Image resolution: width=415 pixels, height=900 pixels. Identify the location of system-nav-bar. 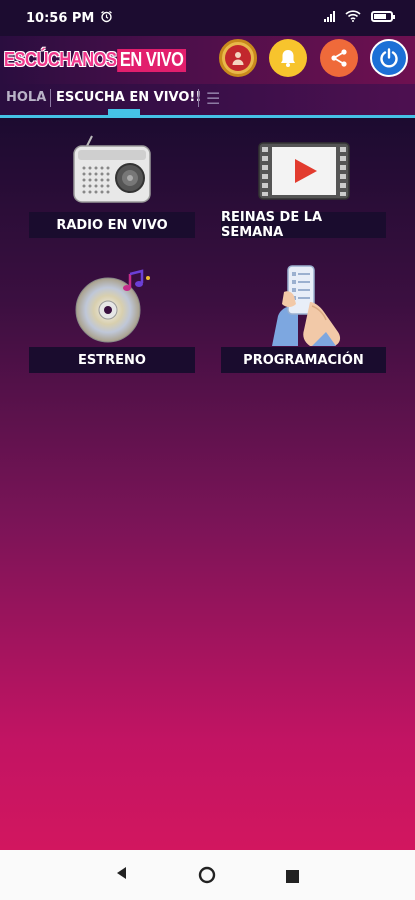
(207, 875).